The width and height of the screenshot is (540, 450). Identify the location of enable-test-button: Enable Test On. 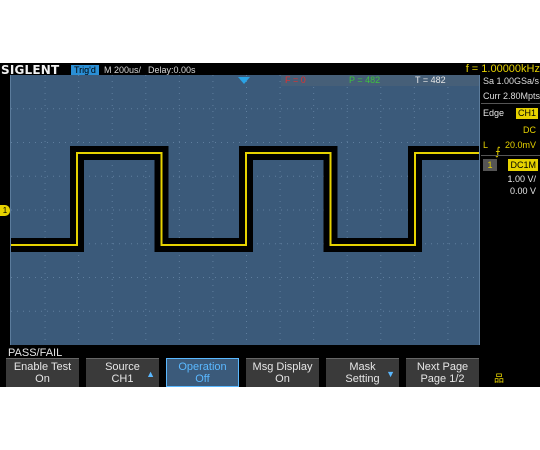
(42, 372).